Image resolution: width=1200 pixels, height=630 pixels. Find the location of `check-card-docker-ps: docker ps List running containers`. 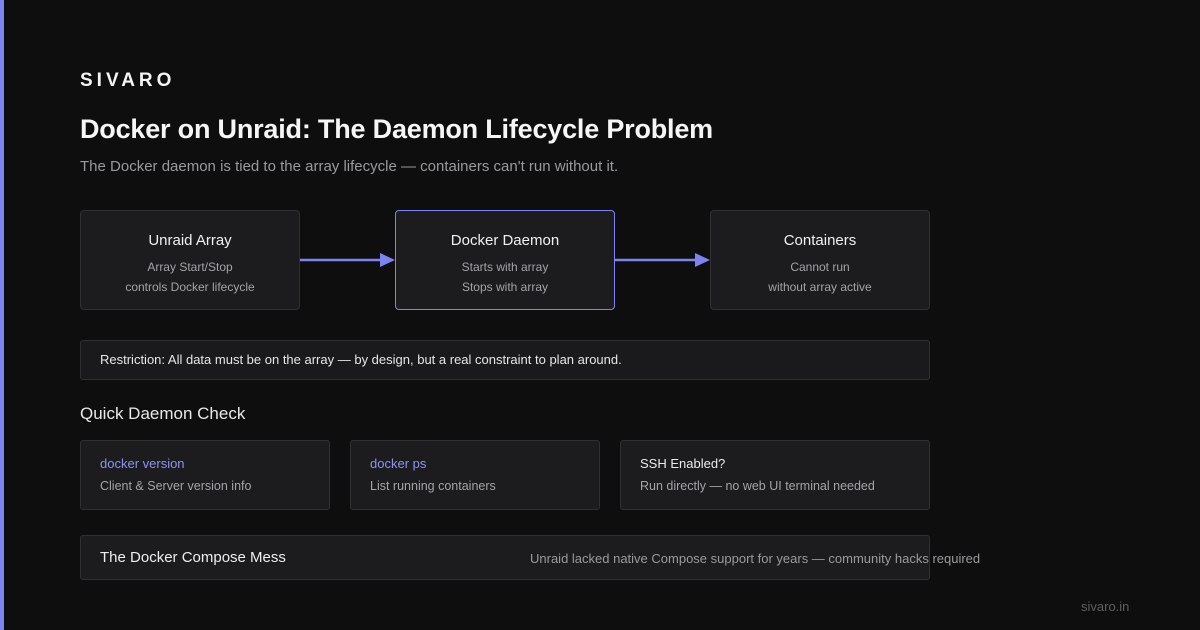

check-card-docker-ps: docker ps List running containers is located at coordinates (475, 475).